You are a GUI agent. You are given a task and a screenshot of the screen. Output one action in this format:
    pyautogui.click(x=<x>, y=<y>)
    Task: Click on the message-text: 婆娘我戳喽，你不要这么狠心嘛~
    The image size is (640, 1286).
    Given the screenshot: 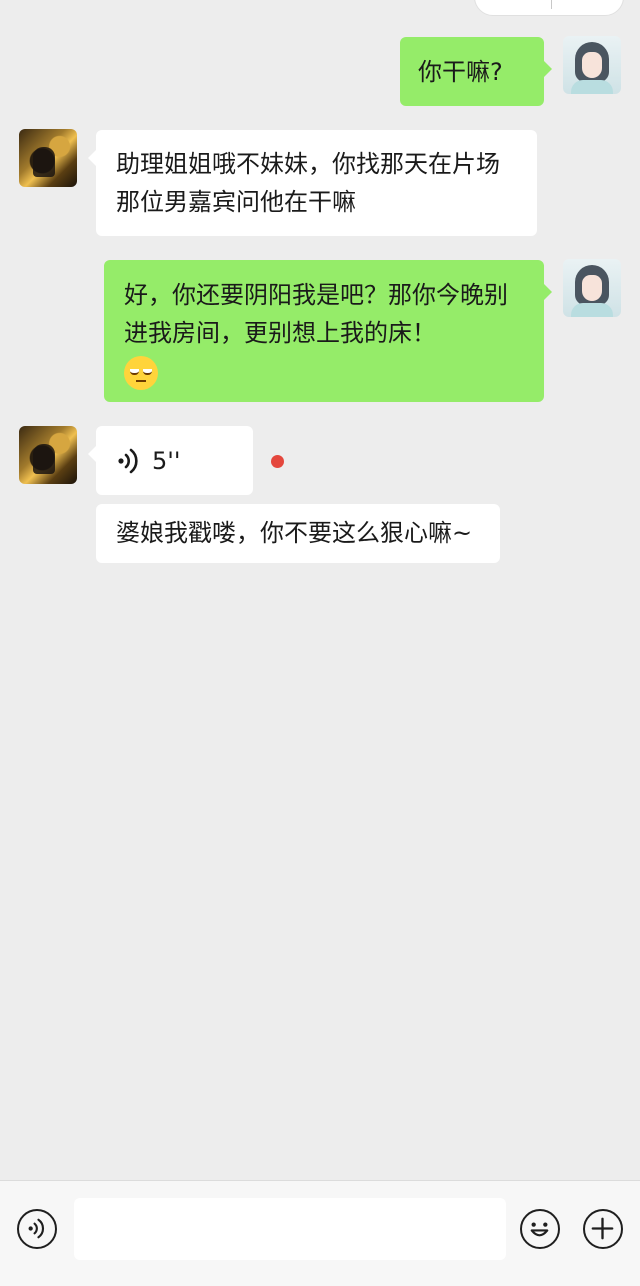 What is the action you would take?
    pyautogui.click(x=294, y=533)
    